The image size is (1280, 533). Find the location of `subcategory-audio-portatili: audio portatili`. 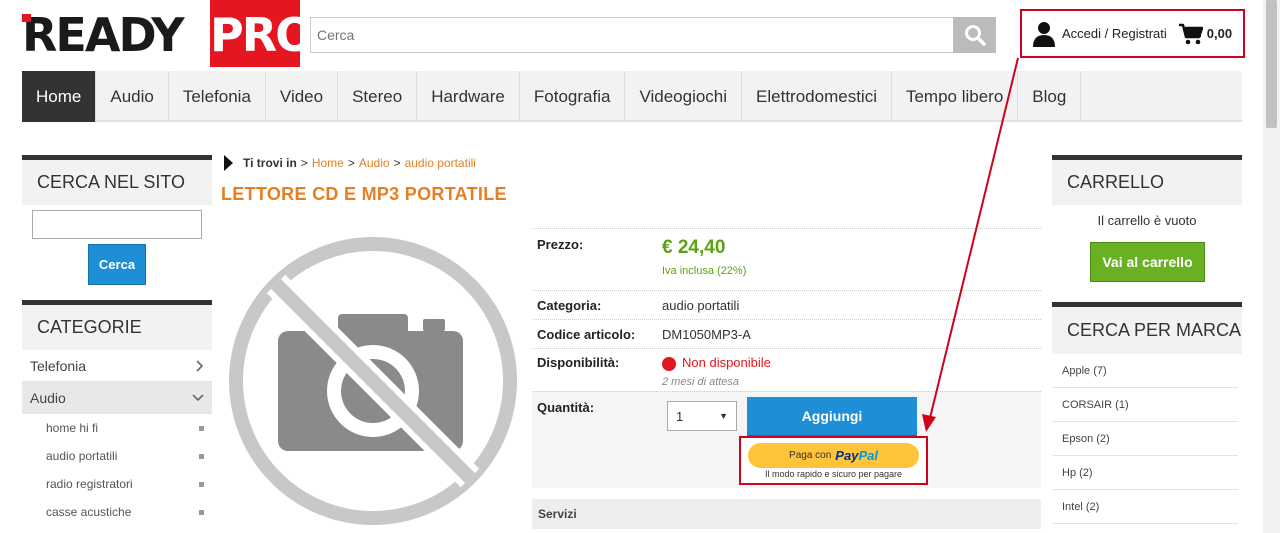

subcategory-audio-portatili: audio portatili is located at coordinates (117, 456).